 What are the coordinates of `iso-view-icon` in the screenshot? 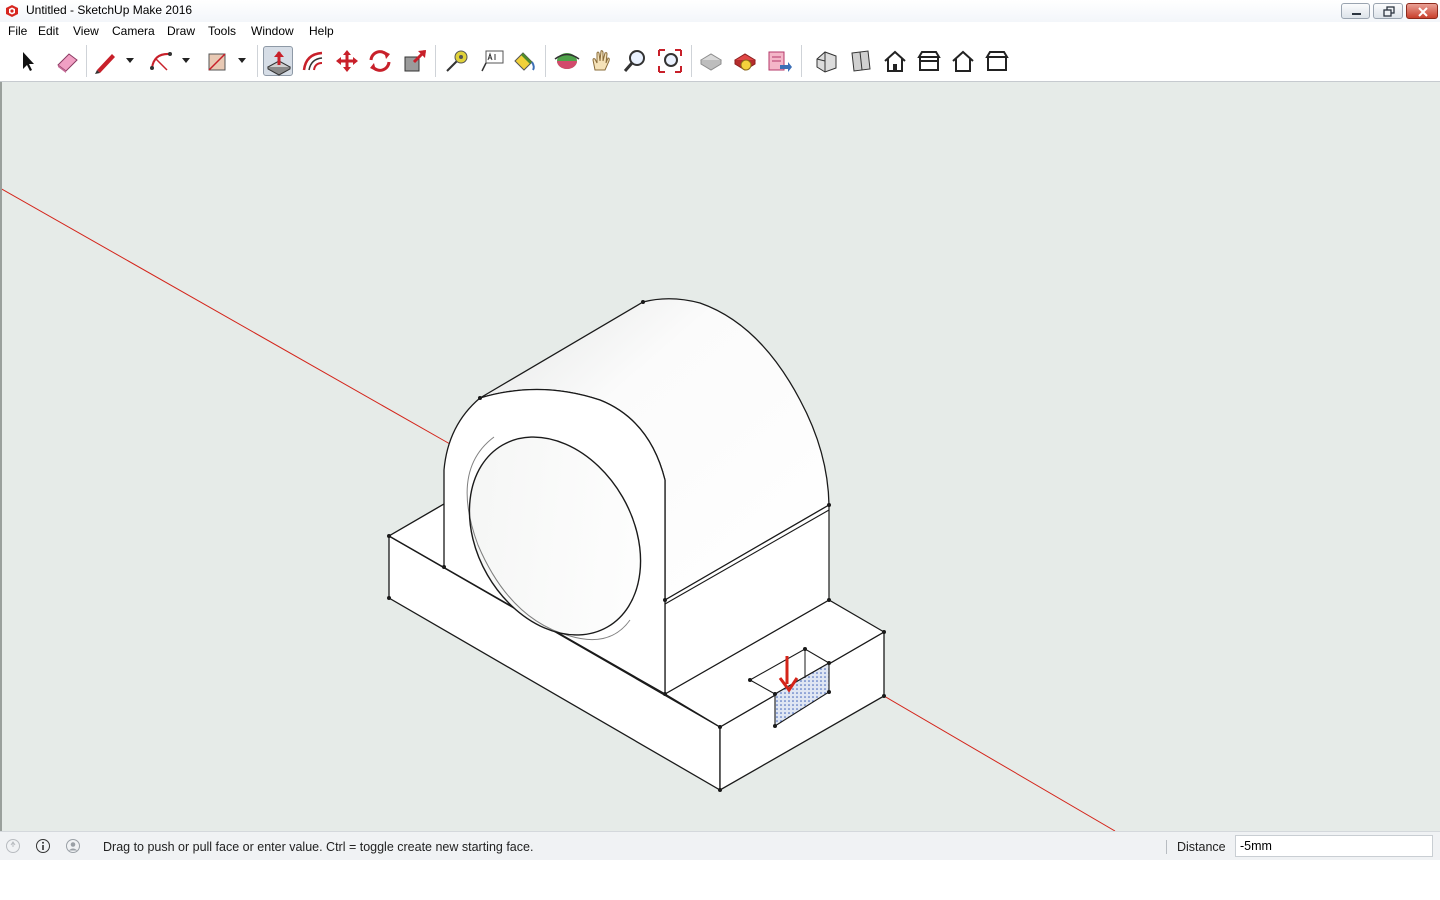 It's located at (826, 62).